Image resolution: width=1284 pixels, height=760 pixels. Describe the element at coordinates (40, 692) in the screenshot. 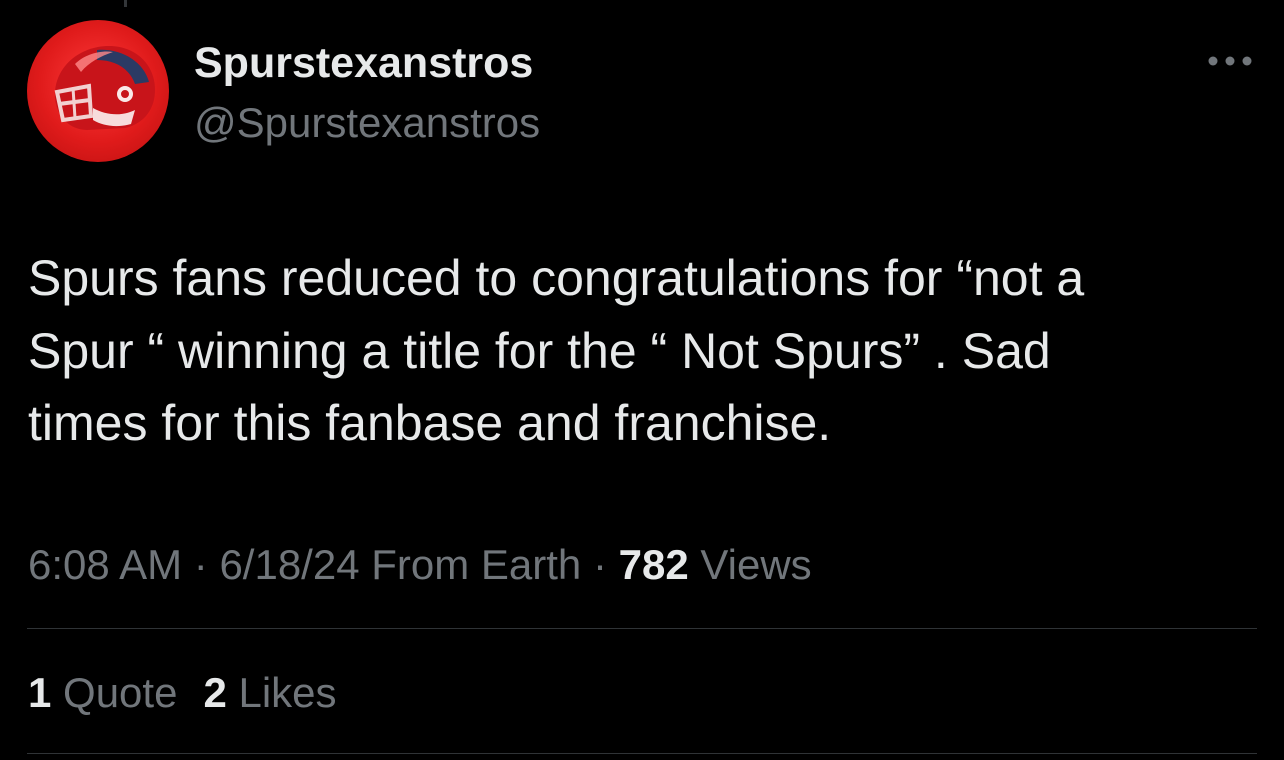

I see `quotes-count: 1` at that location.